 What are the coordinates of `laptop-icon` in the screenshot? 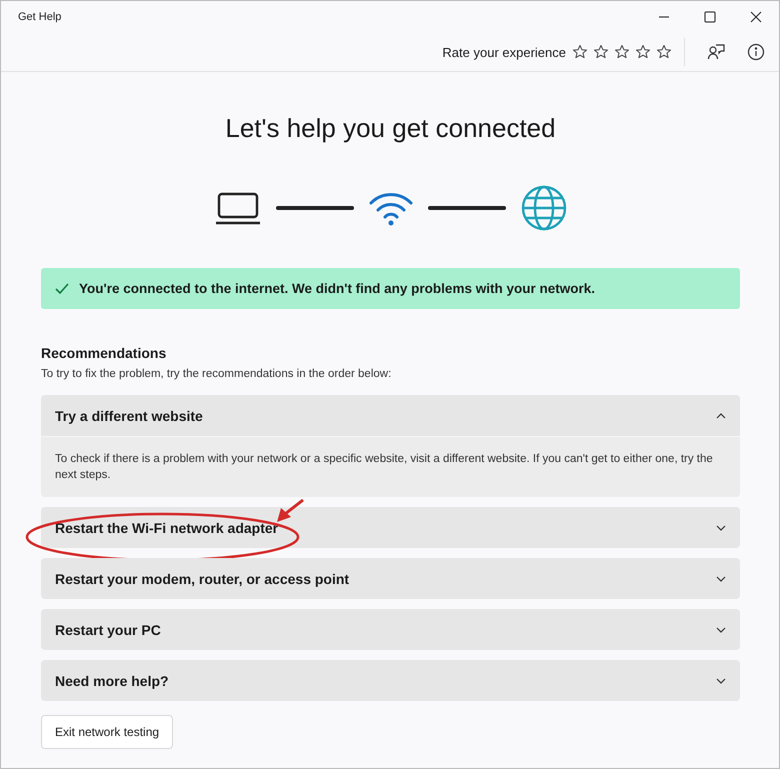 It's located at (238, 208).